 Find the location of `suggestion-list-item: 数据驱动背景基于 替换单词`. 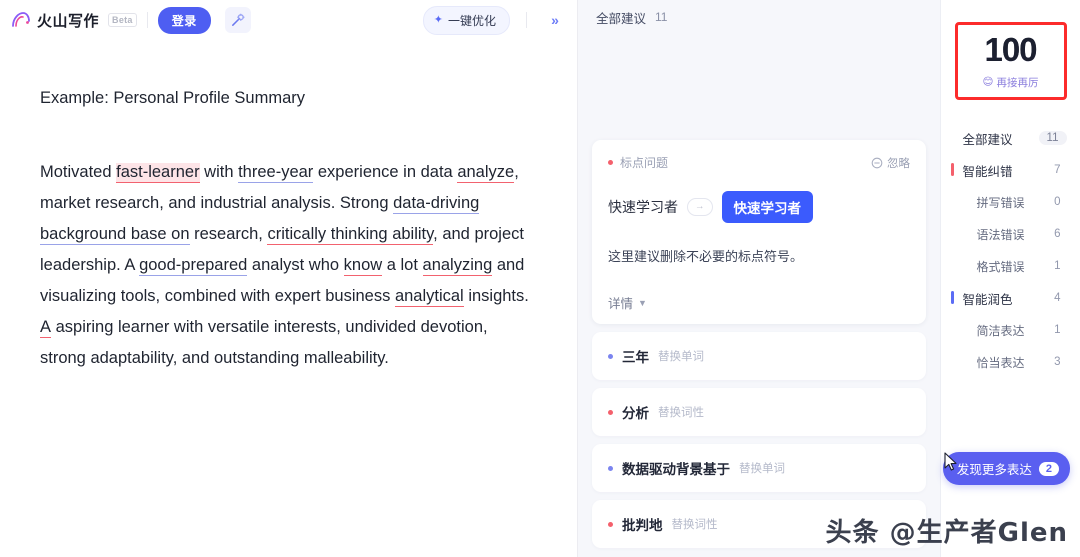

suggestion-list-item: 数据驱动背景基于 替换单词 is located at coordinates (759, 468).